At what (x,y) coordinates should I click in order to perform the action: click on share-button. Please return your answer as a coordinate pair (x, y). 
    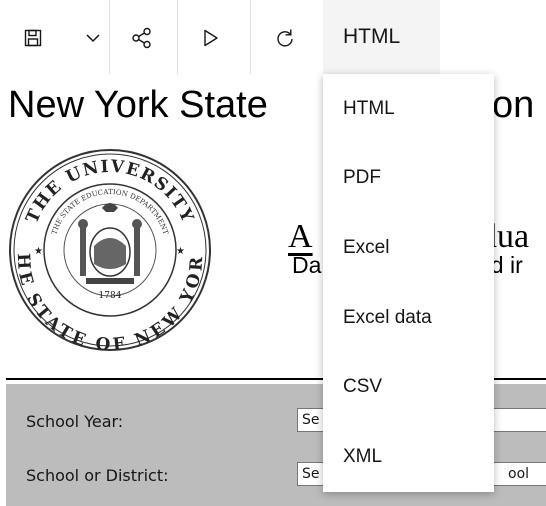
    Looking at the image, I should click on (142, 38).